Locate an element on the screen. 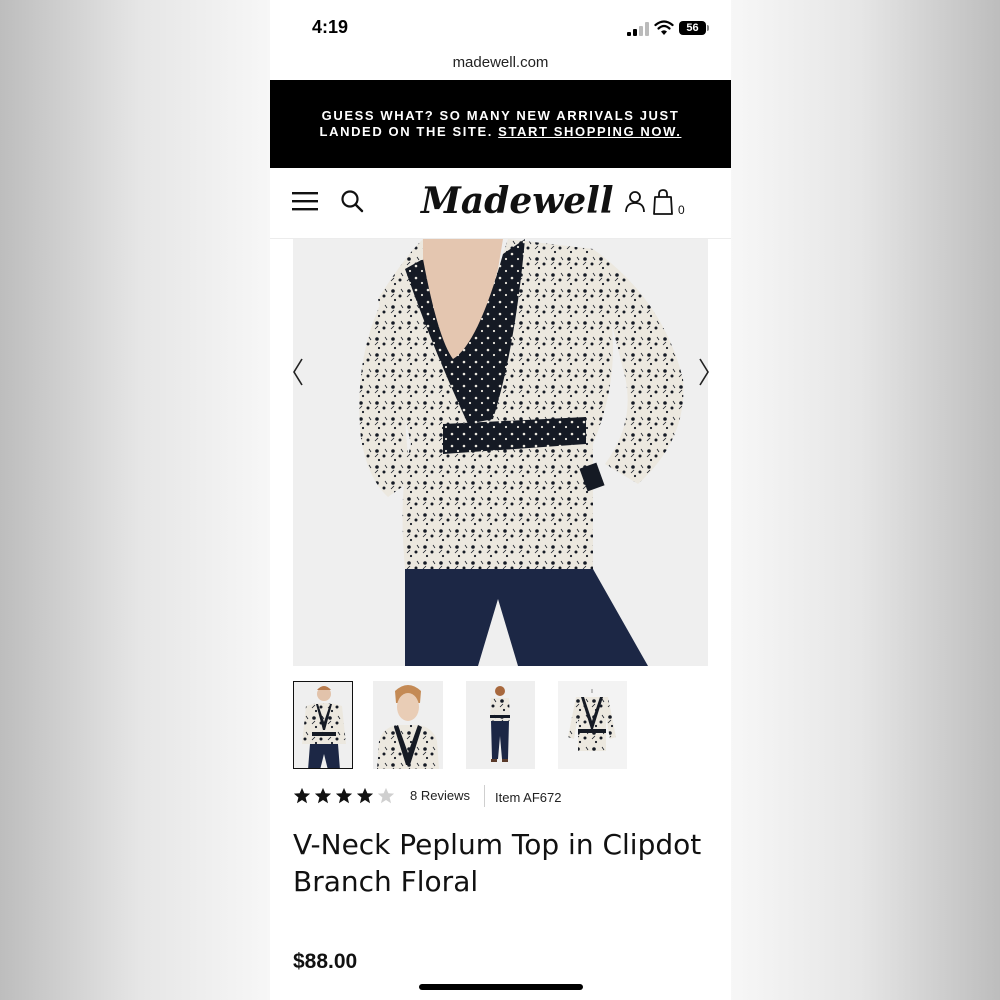 This screenshot has width=1000, height=1000. battery-icon: 56 is located at coordinates (692, 28).